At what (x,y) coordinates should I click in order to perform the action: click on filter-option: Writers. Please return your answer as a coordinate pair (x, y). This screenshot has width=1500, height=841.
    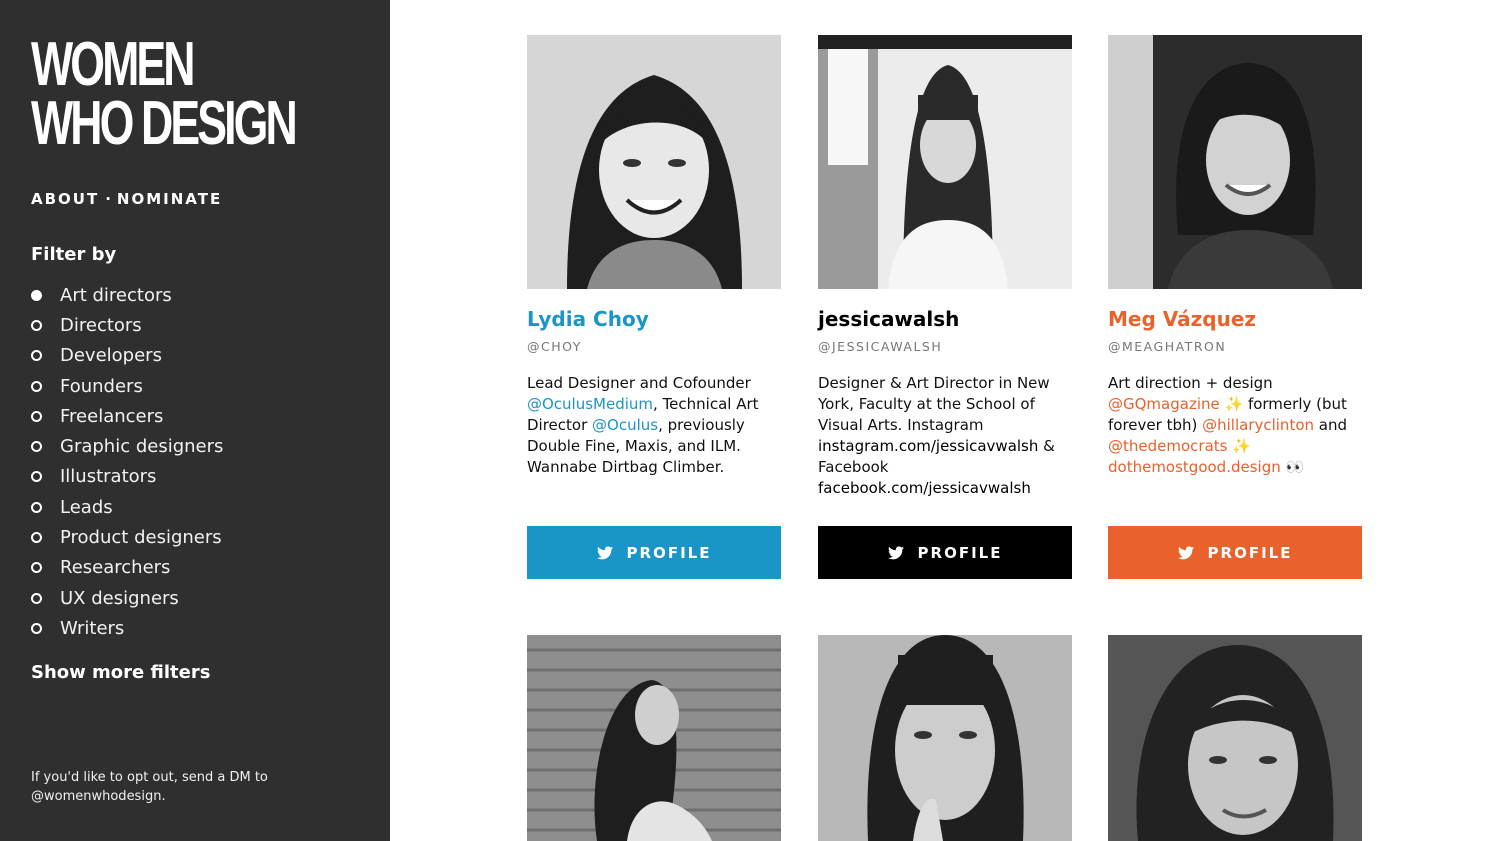
    Looking at the image, I should click on (127, 628).